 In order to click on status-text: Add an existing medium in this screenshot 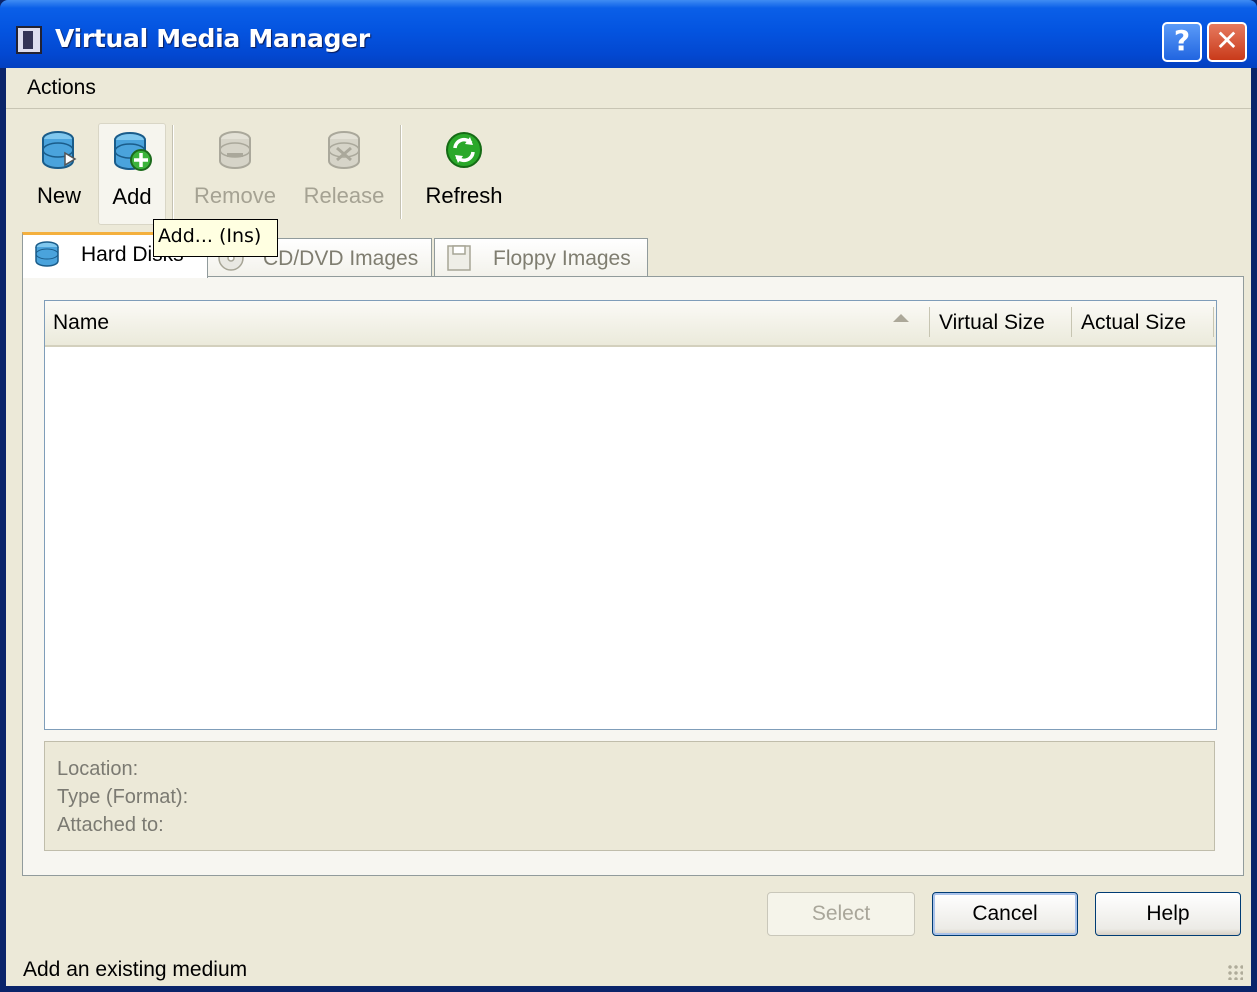, I will do `click(135, 969)`.